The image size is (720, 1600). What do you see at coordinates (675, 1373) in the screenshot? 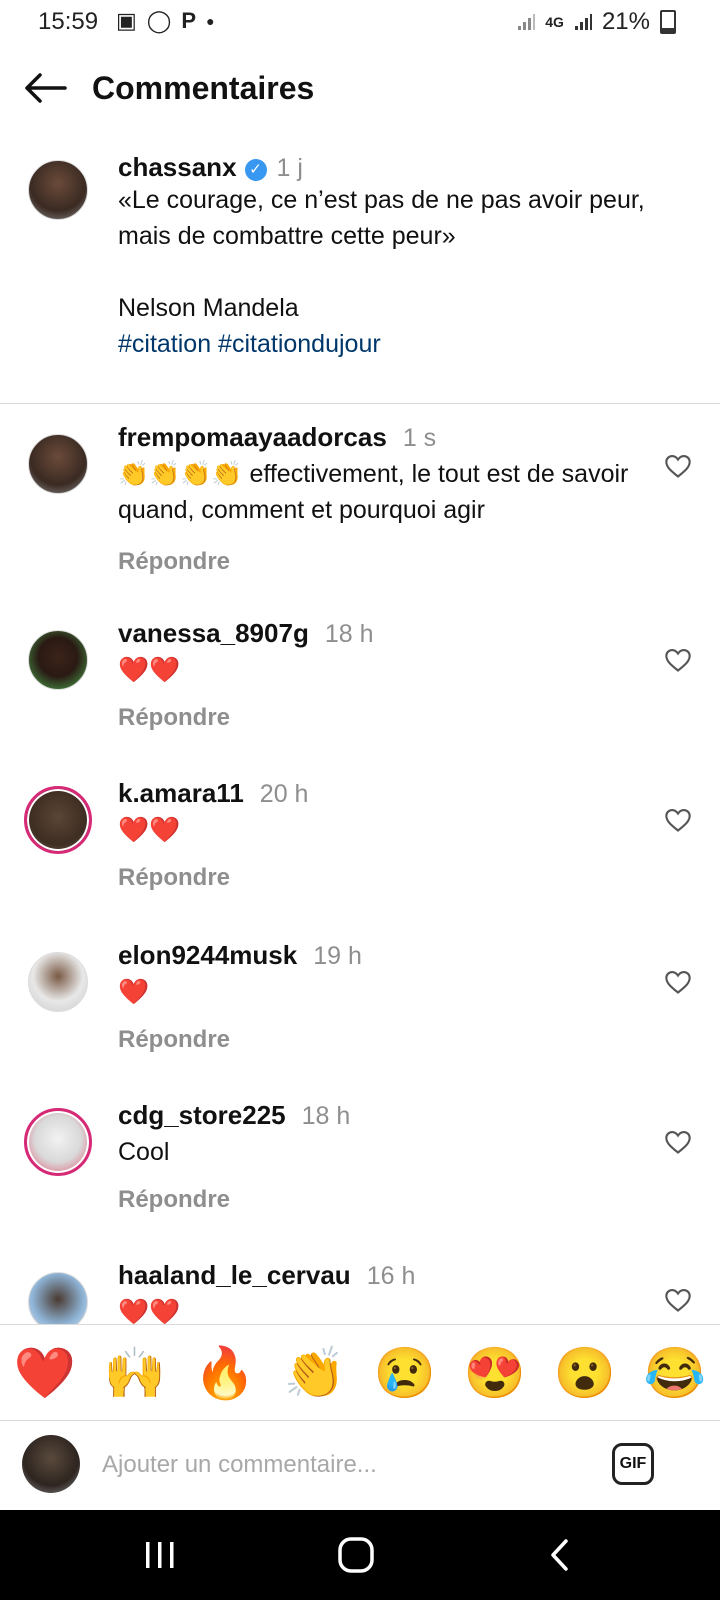
I see `reaction-laughing-icon: 😂` at bounding box center [675, 1373].